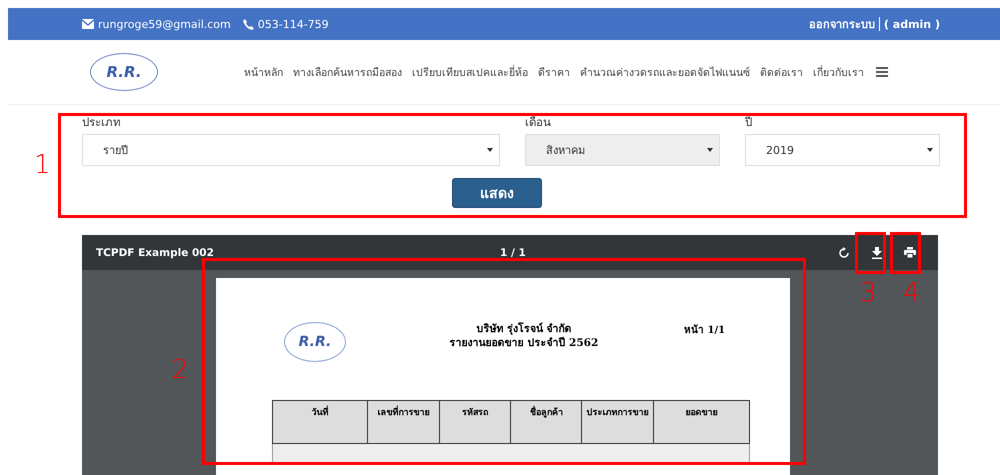 The height and width of the screenshot is (475, 1000). What do you see at coordinates (546, 422) in the screenshot?
I see `column-header: ชื่อลูกค้า` at bounding box center [546, 422].